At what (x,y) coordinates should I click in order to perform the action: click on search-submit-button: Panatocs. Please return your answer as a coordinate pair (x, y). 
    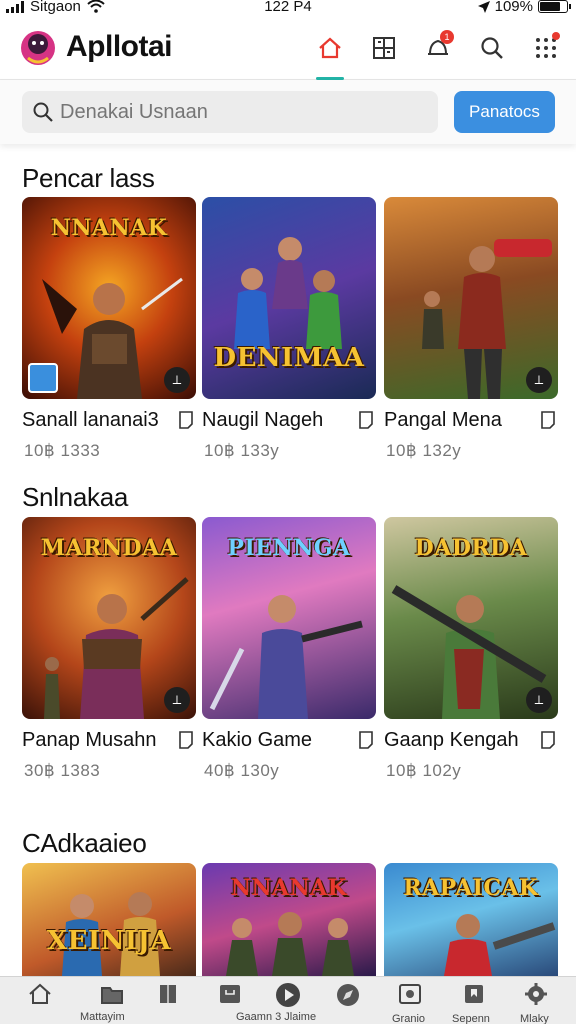
    Looking at the image, I should click on (504, 112).